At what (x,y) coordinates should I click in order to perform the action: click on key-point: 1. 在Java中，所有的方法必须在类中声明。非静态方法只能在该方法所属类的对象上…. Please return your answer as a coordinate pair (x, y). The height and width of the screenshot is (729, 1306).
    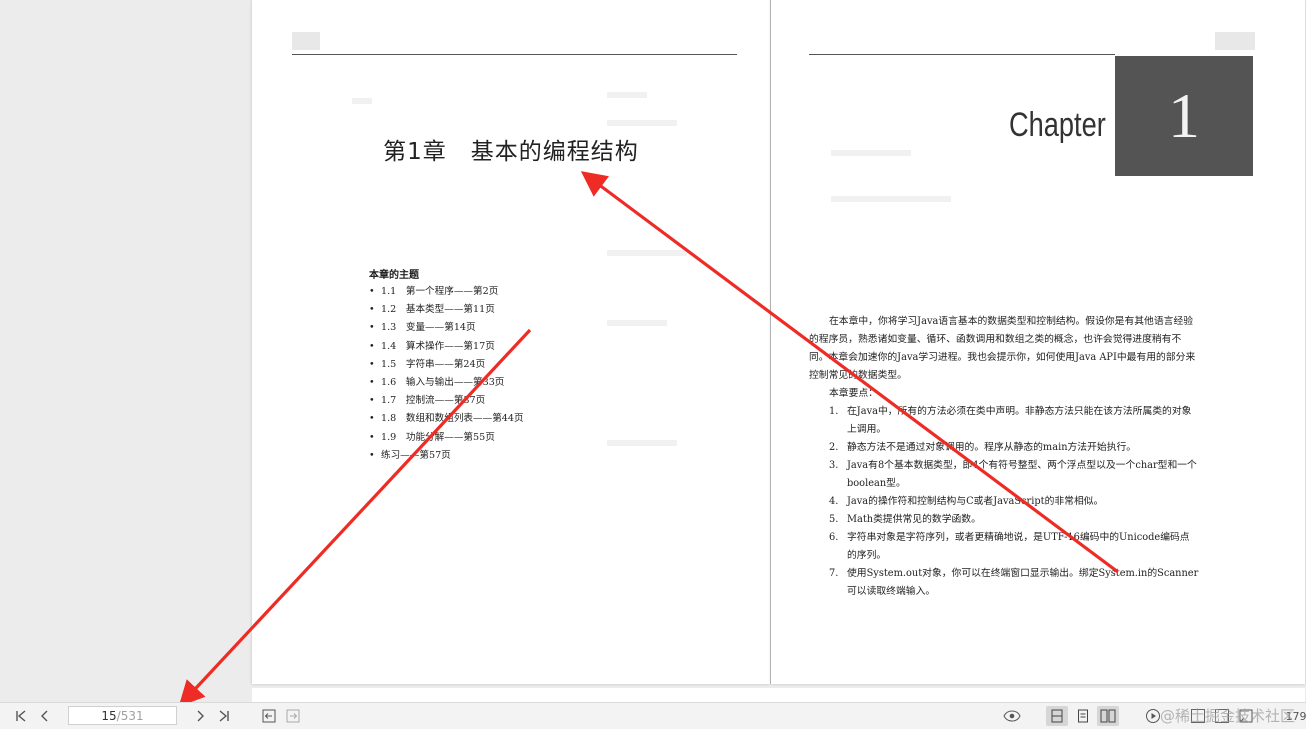
    Looking at the image, I should click on (1010, 420).